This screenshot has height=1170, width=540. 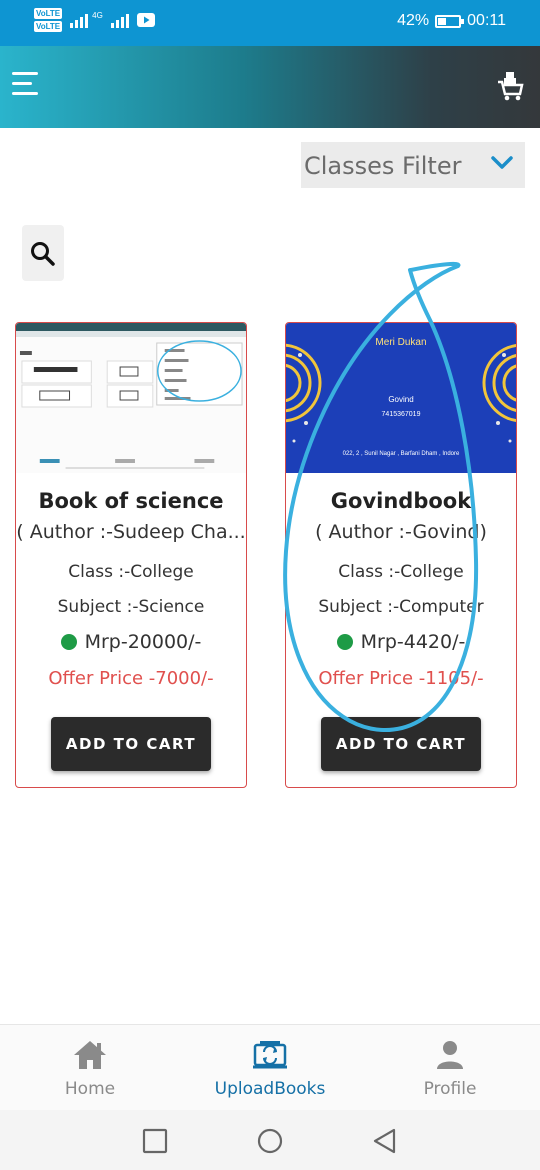 I want to click on cover-name: Govind, so click(x=401, y=399).